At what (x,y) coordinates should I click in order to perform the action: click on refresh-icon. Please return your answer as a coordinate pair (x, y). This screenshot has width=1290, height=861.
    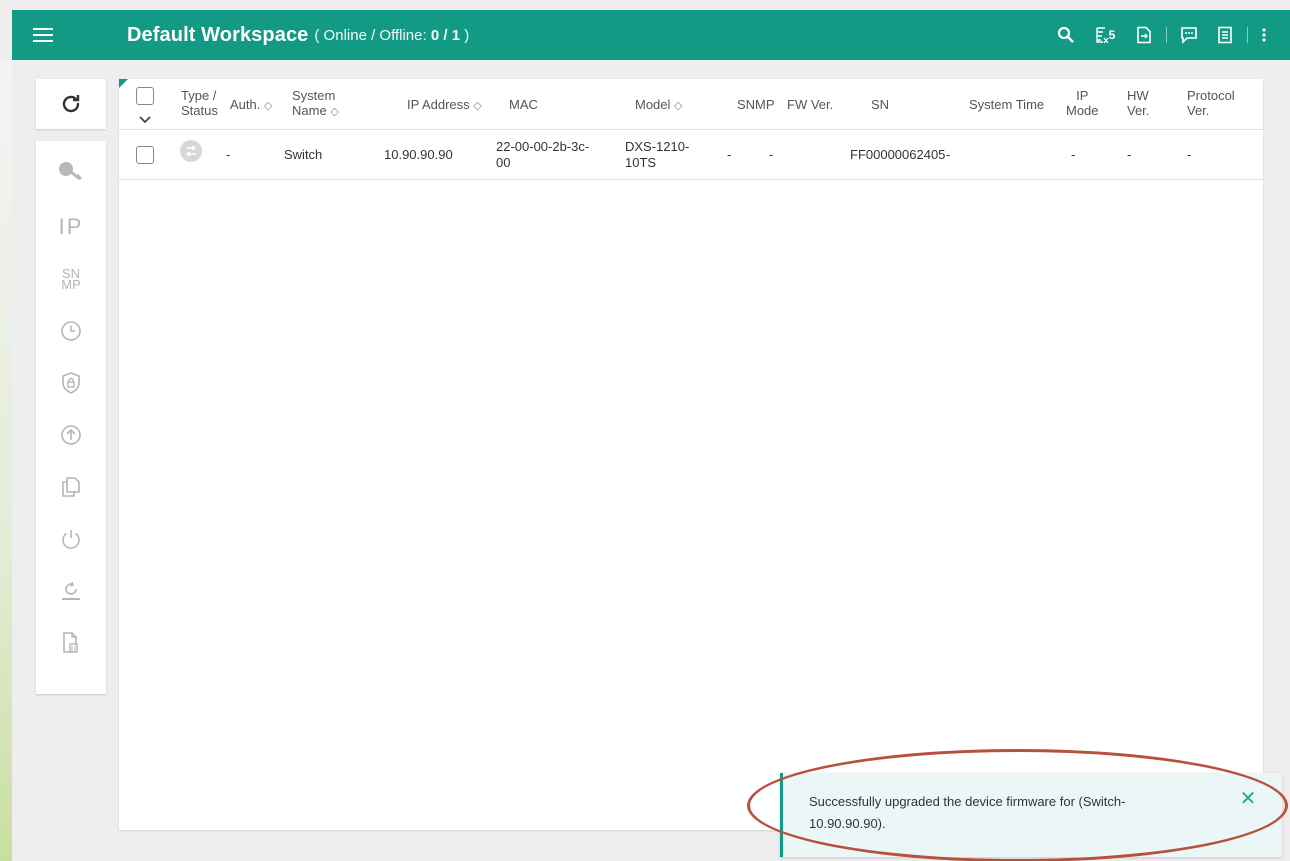
    Looking at the image, I should click on (71, 104).